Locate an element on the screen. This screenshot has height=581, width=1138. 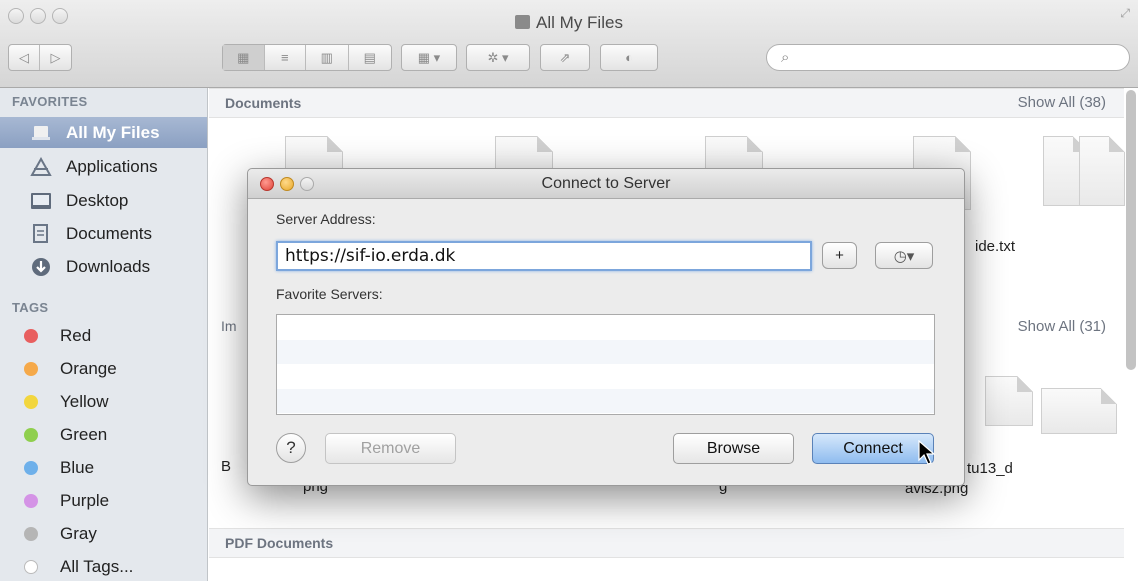
all-tags-icon is located at coordinates (31, 566).